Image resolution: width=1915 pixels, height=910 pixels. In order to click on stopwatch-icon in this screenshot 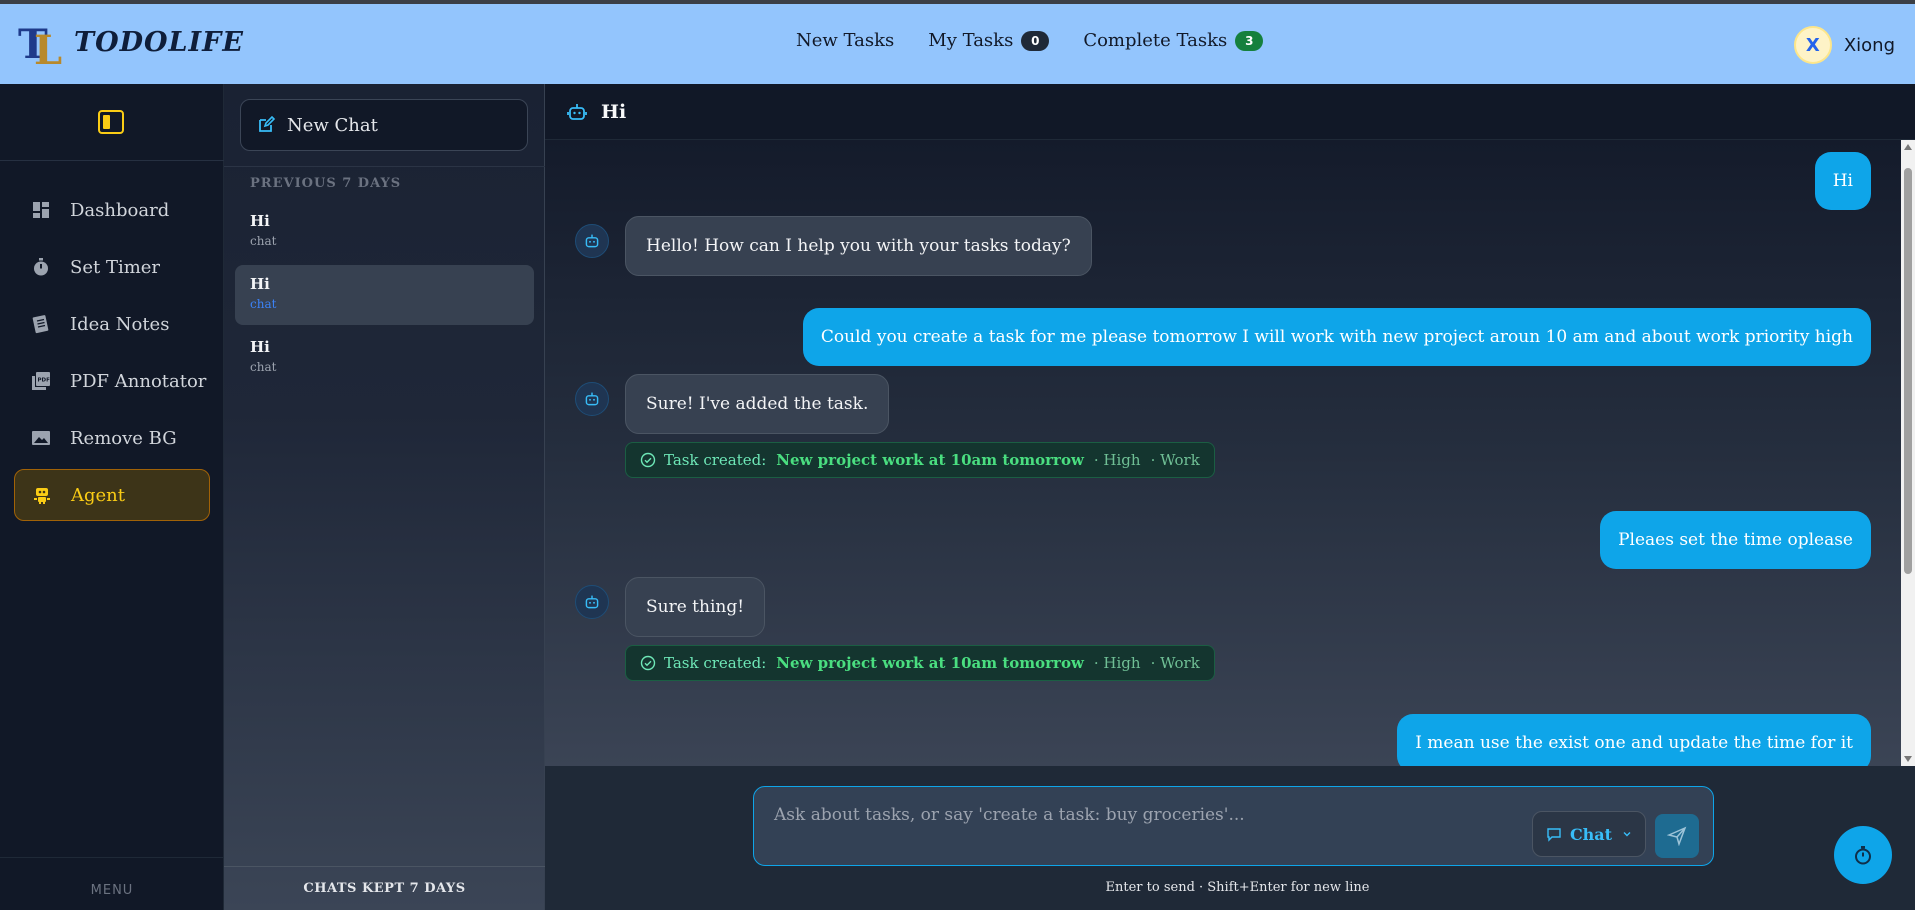, I will do `click(1863, 855)`.